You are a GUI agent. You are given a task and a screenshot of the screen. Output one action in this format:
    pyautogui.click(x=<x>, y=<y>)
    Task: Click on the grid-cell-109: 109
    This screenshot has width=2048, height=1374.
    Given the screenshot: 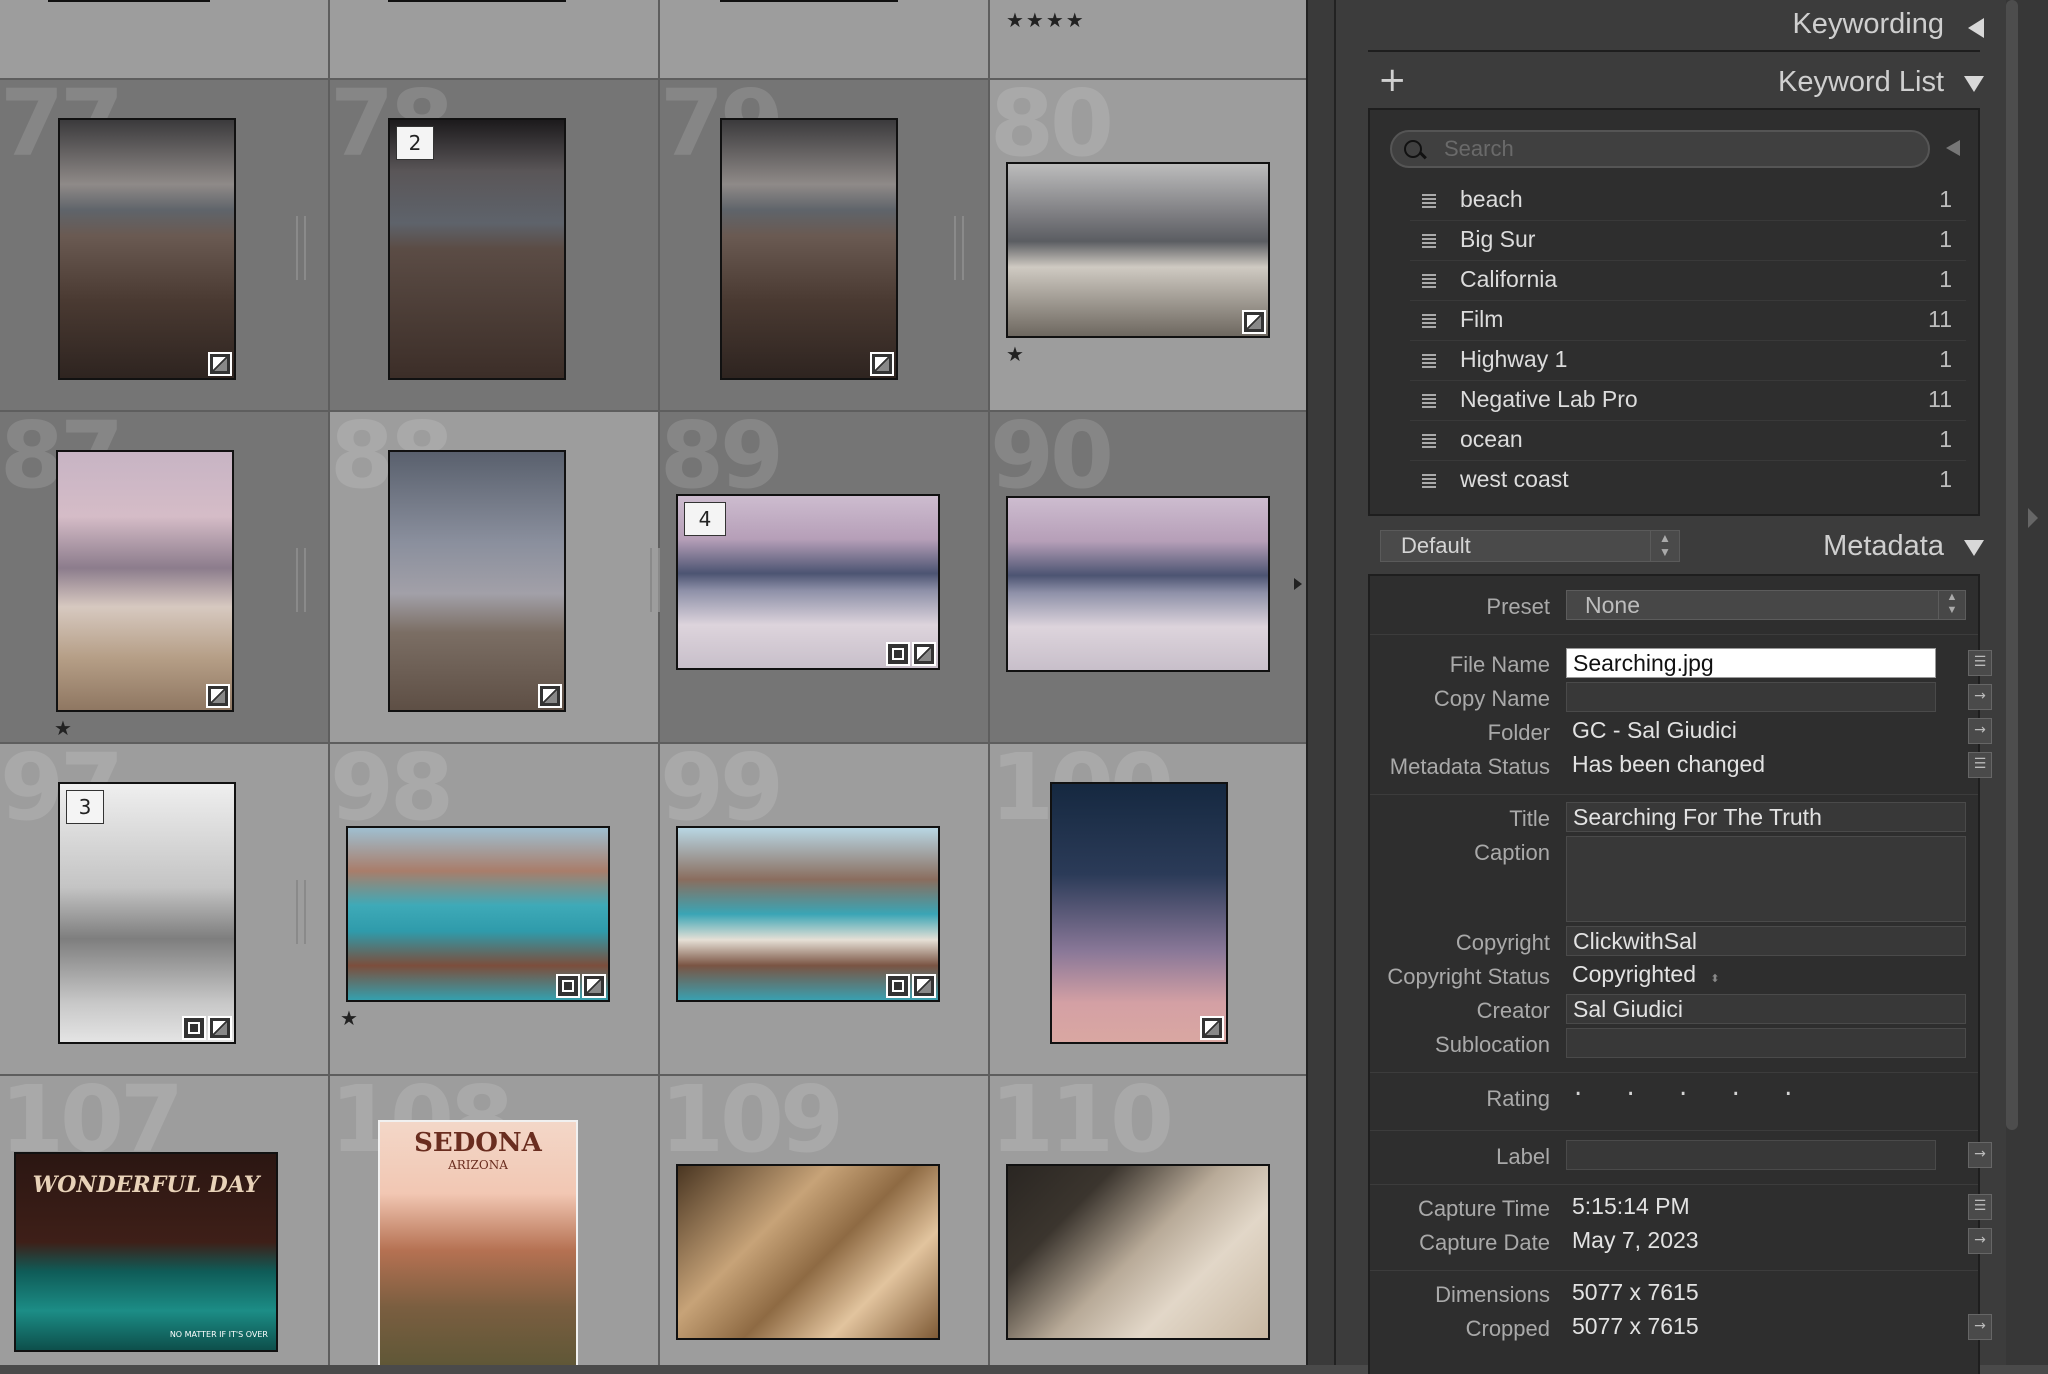 What is the action you would take?
    pyautogui.click(x=825, y=1215)
    